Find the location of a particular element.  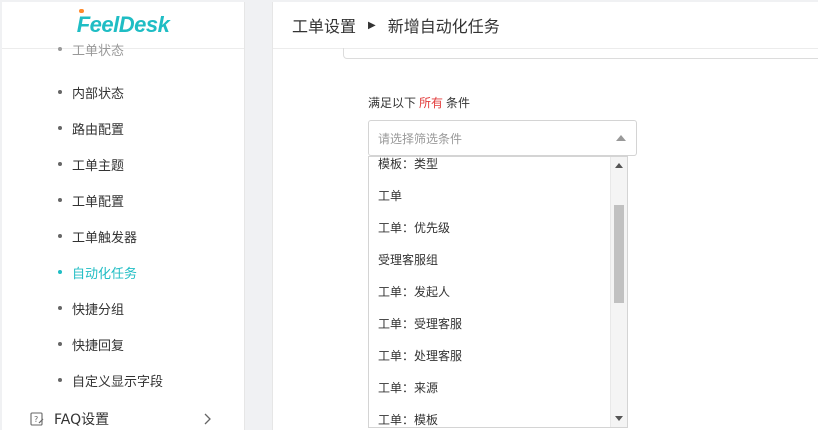

dropdown-option: 工单：优先级 is located at coordinates (414, 227).